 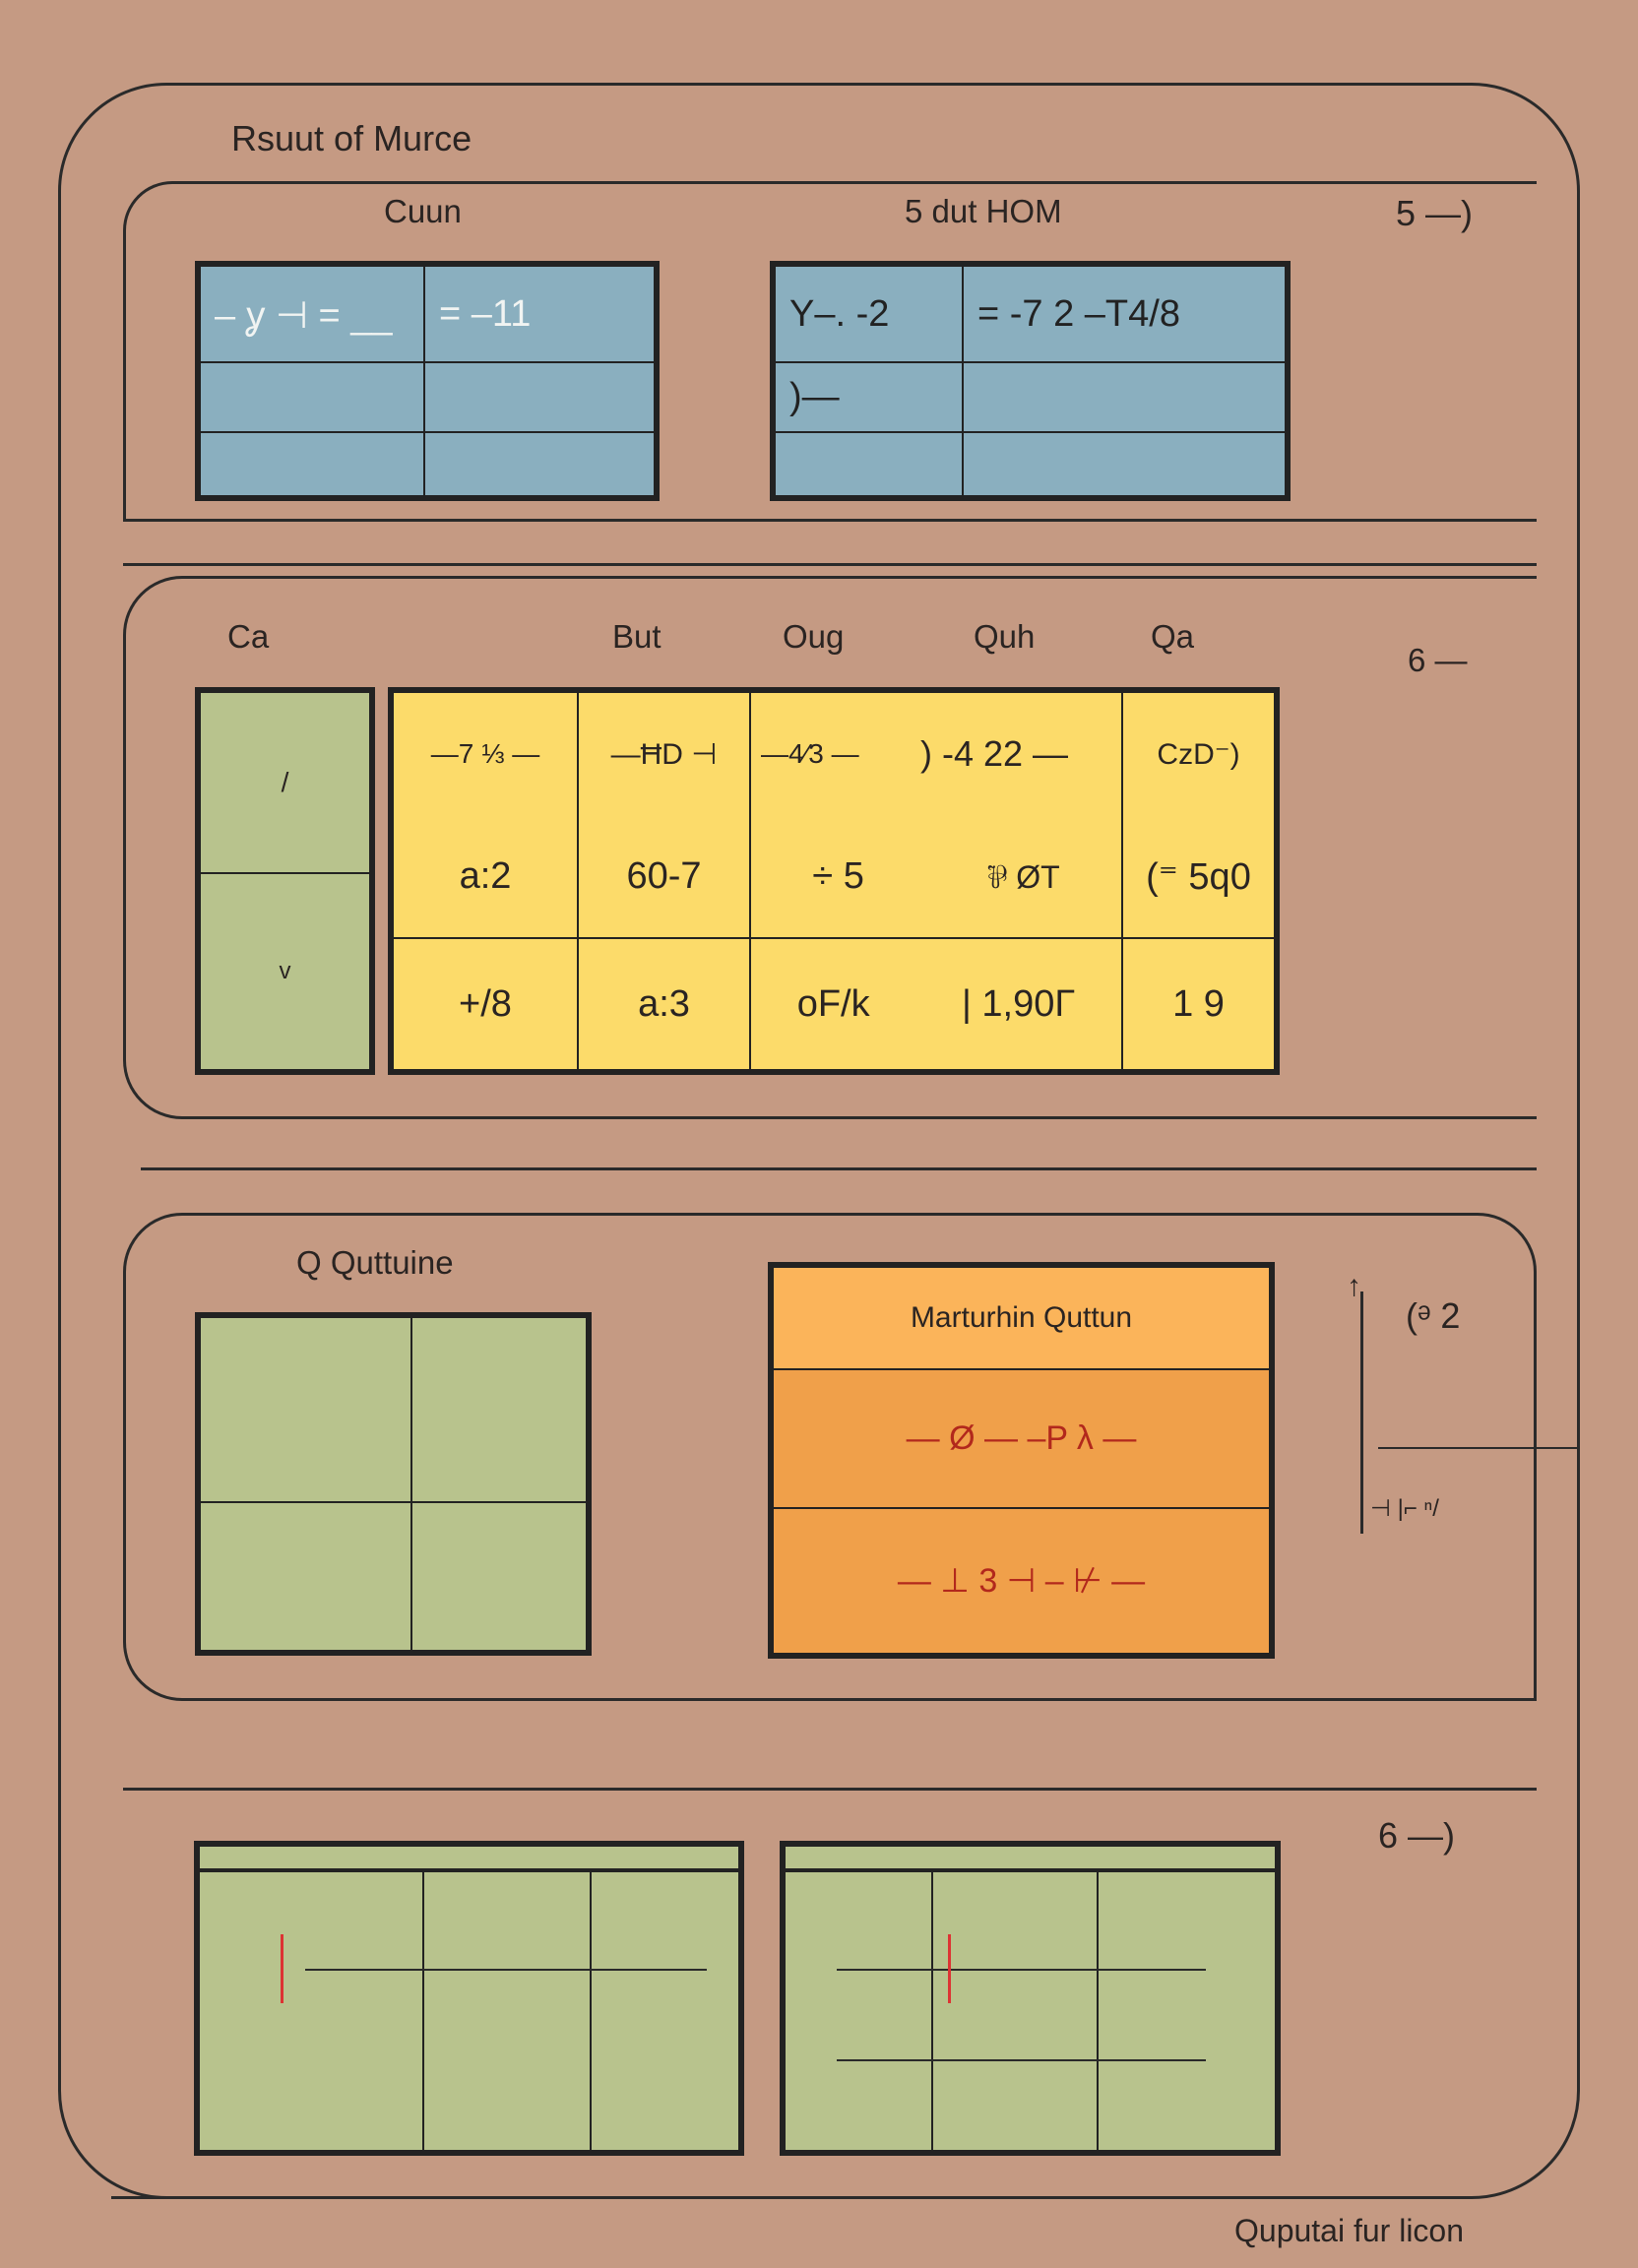 I want to click on section-3-title: Q Quttuine, so click(x=375, y=1262).